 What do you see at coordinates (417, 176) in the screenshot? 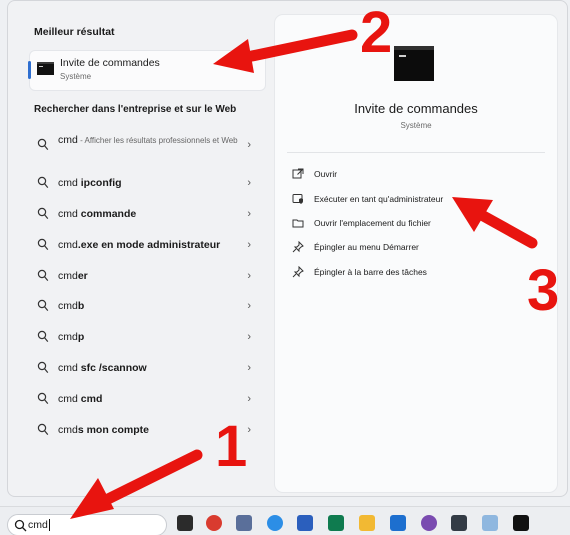
I see `detail-action-item: Ouvrir` at bounding box center [417, 176].